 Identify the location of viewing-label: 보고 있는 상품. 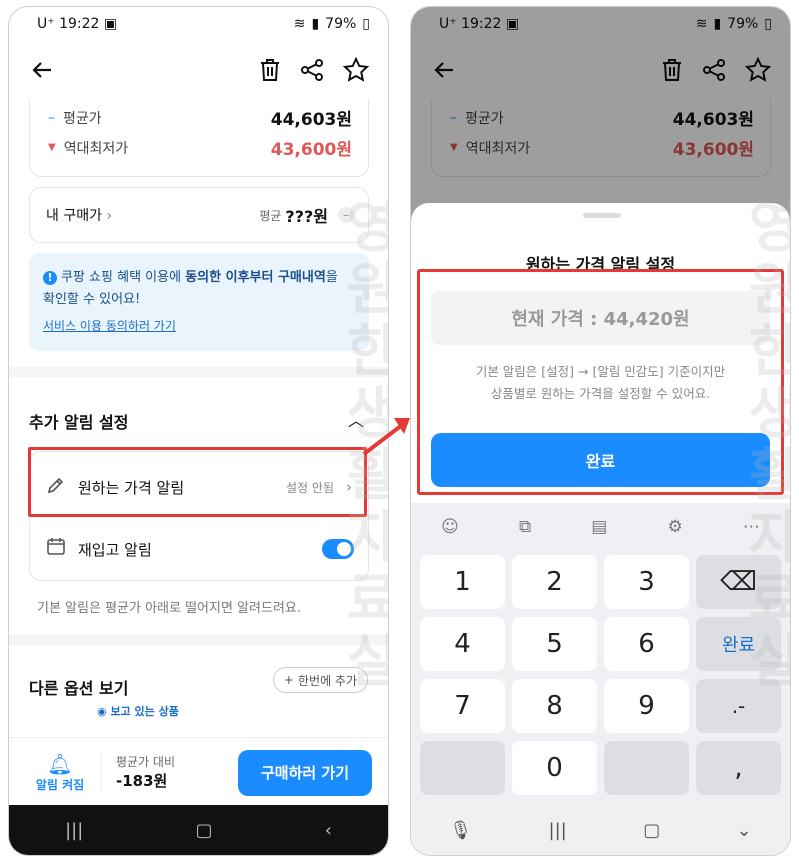
(144, 711).